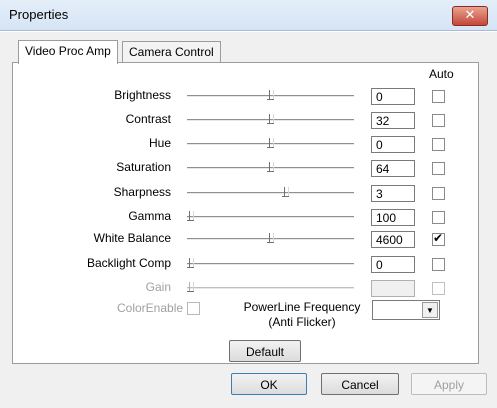  I want to click on saturation-auto-checkbox, so click(438, 168).